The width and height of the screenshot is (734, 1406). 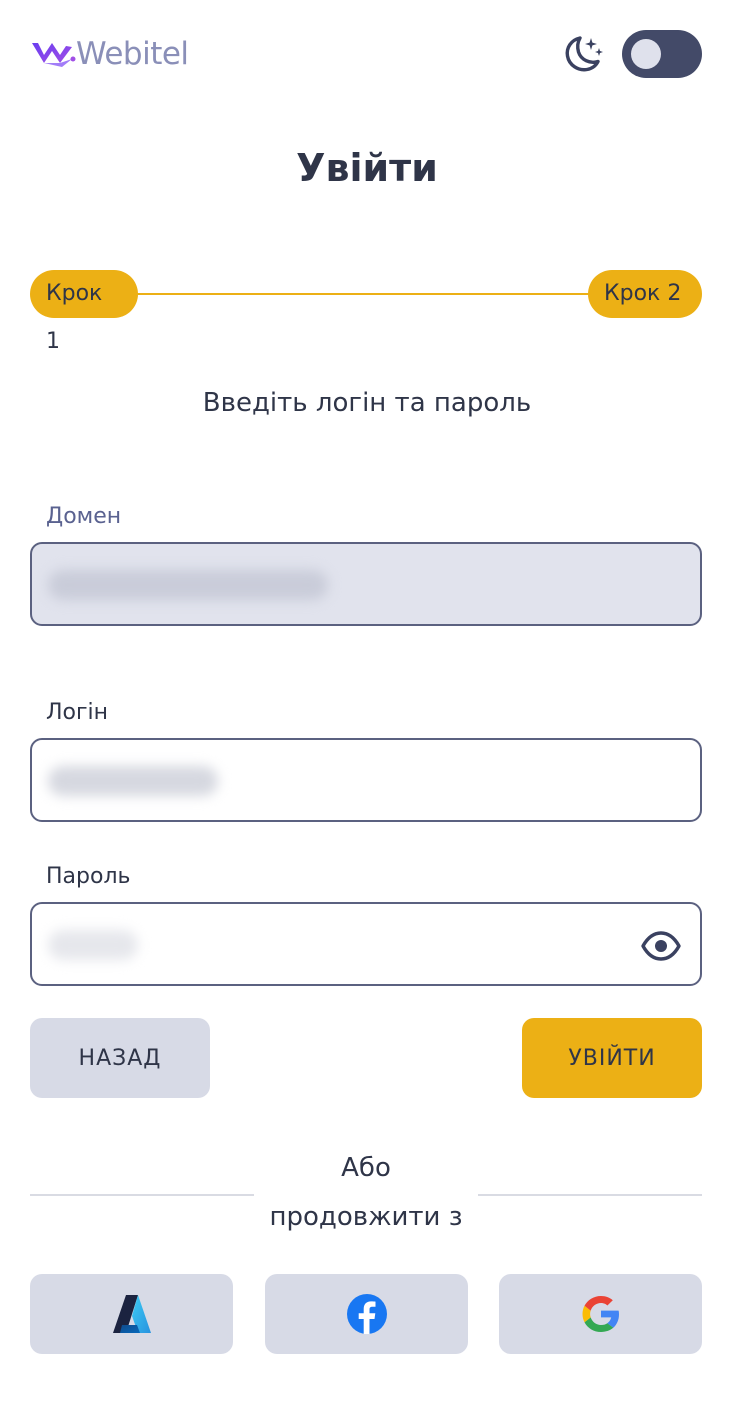 I want to click on google-icon, so click(x=600, y=1314).